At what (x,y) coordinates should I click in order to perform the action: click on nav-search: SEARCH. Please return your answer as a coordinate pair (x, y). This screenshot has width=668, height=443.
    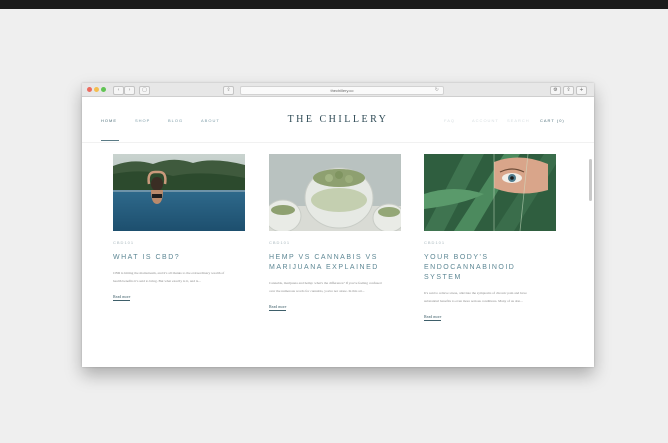
    Looking at the image, I should click on (518, 120).